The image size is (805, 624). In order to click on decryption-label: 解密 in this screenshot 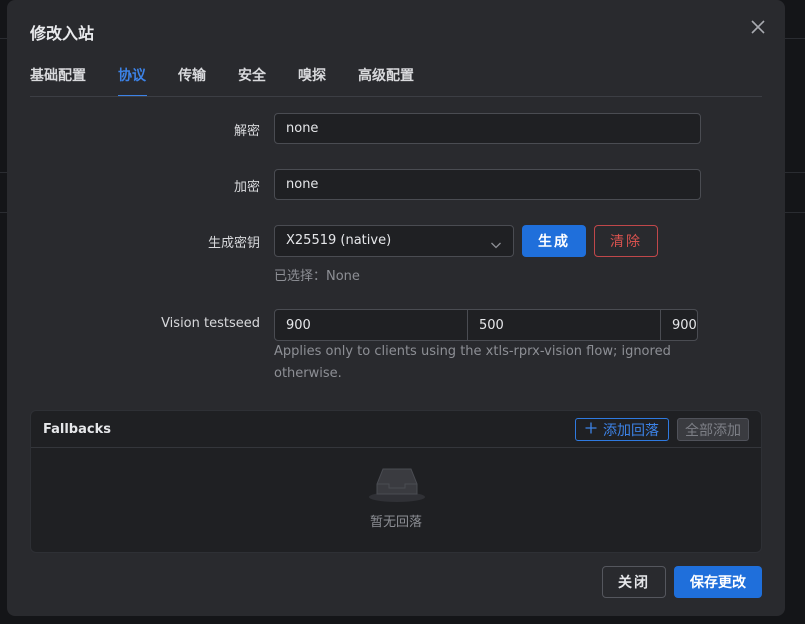, I will do `click(246, 131)`.